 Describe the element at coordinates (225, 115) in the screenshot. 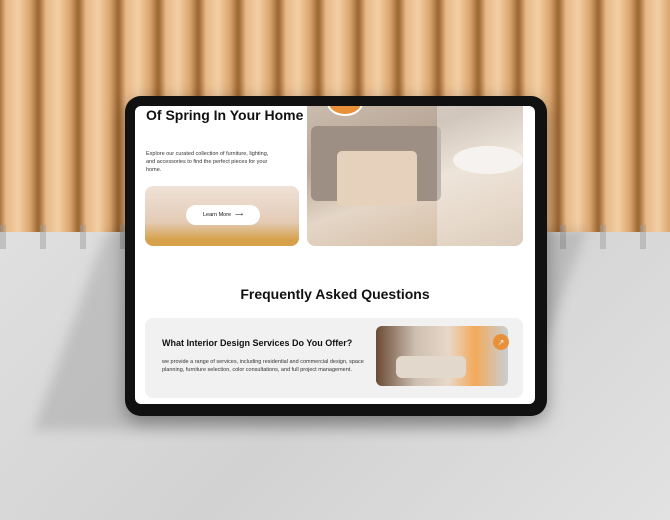

I see `hero-title: Of Spring In Your Home` at that location.